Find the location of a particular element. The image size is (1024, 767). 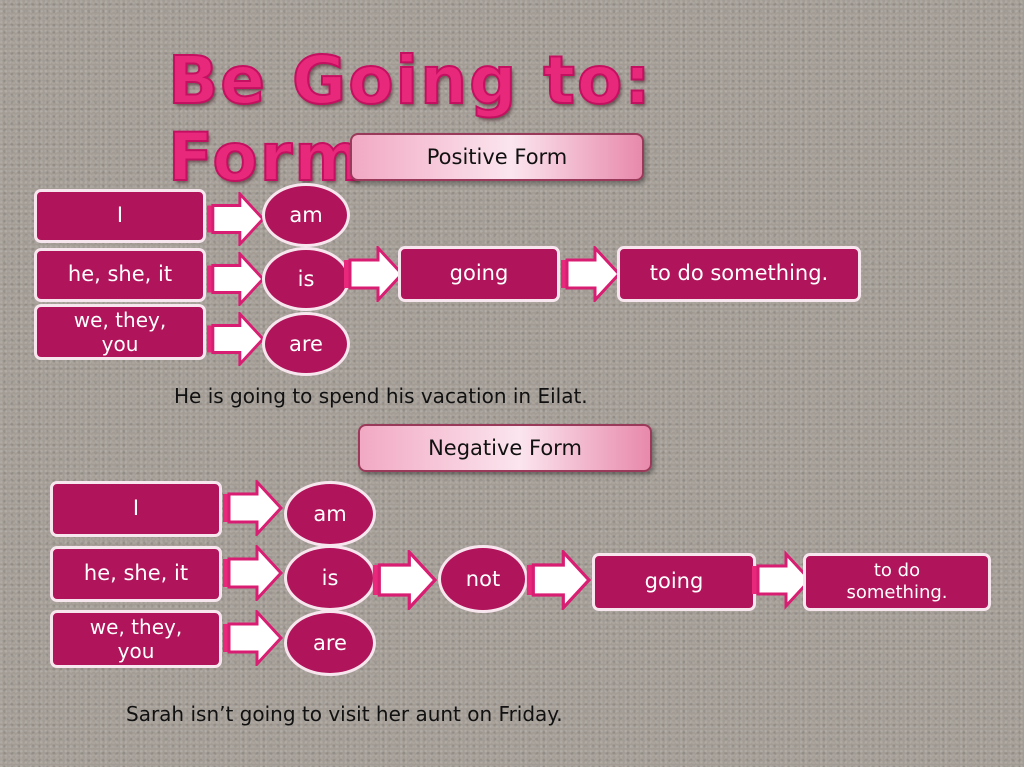

neg-verb-is: is is located at coordinates (330, 578).